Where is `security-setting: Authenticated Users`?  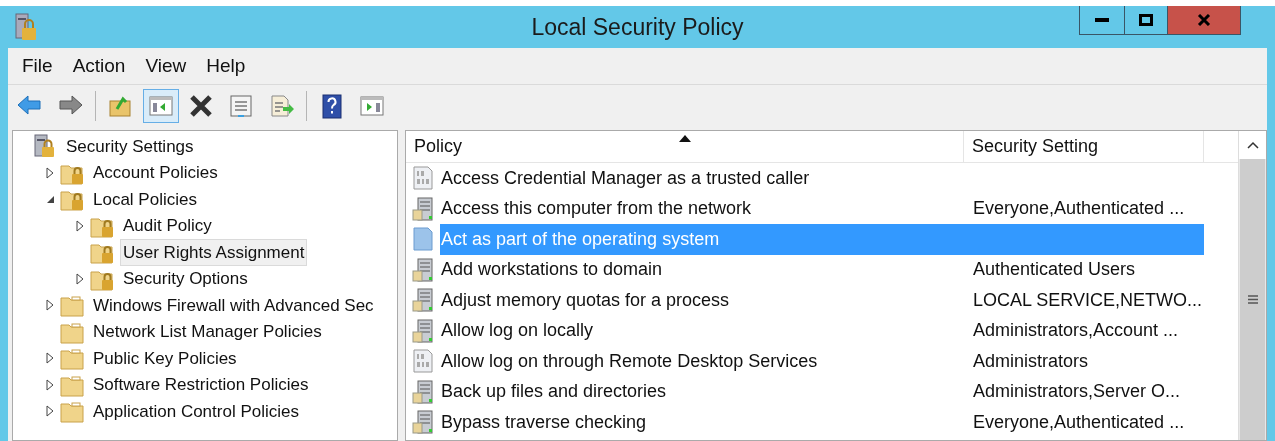
security-setting: Authenticated Users is located at coordinates (1054, 270).